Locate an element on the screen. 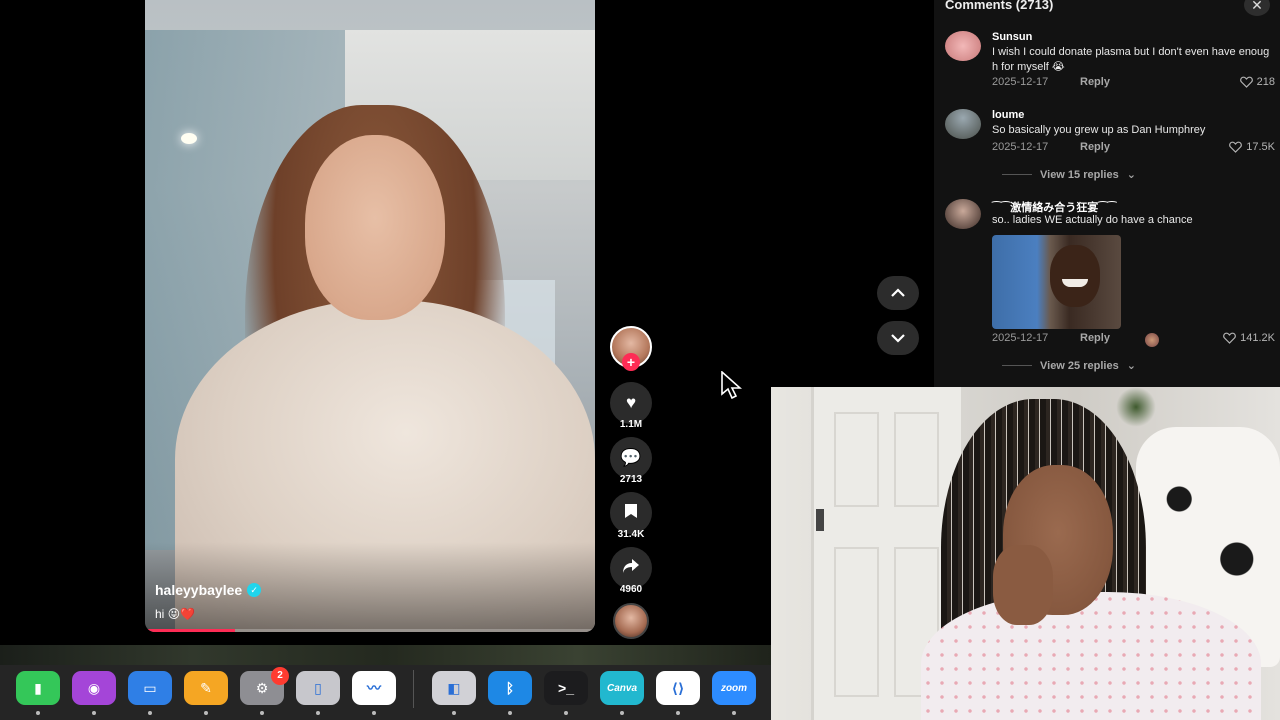 The width and height of the screenshot is (1280, 720). zoom-icon: zoom is located at coordinates (734, 688).